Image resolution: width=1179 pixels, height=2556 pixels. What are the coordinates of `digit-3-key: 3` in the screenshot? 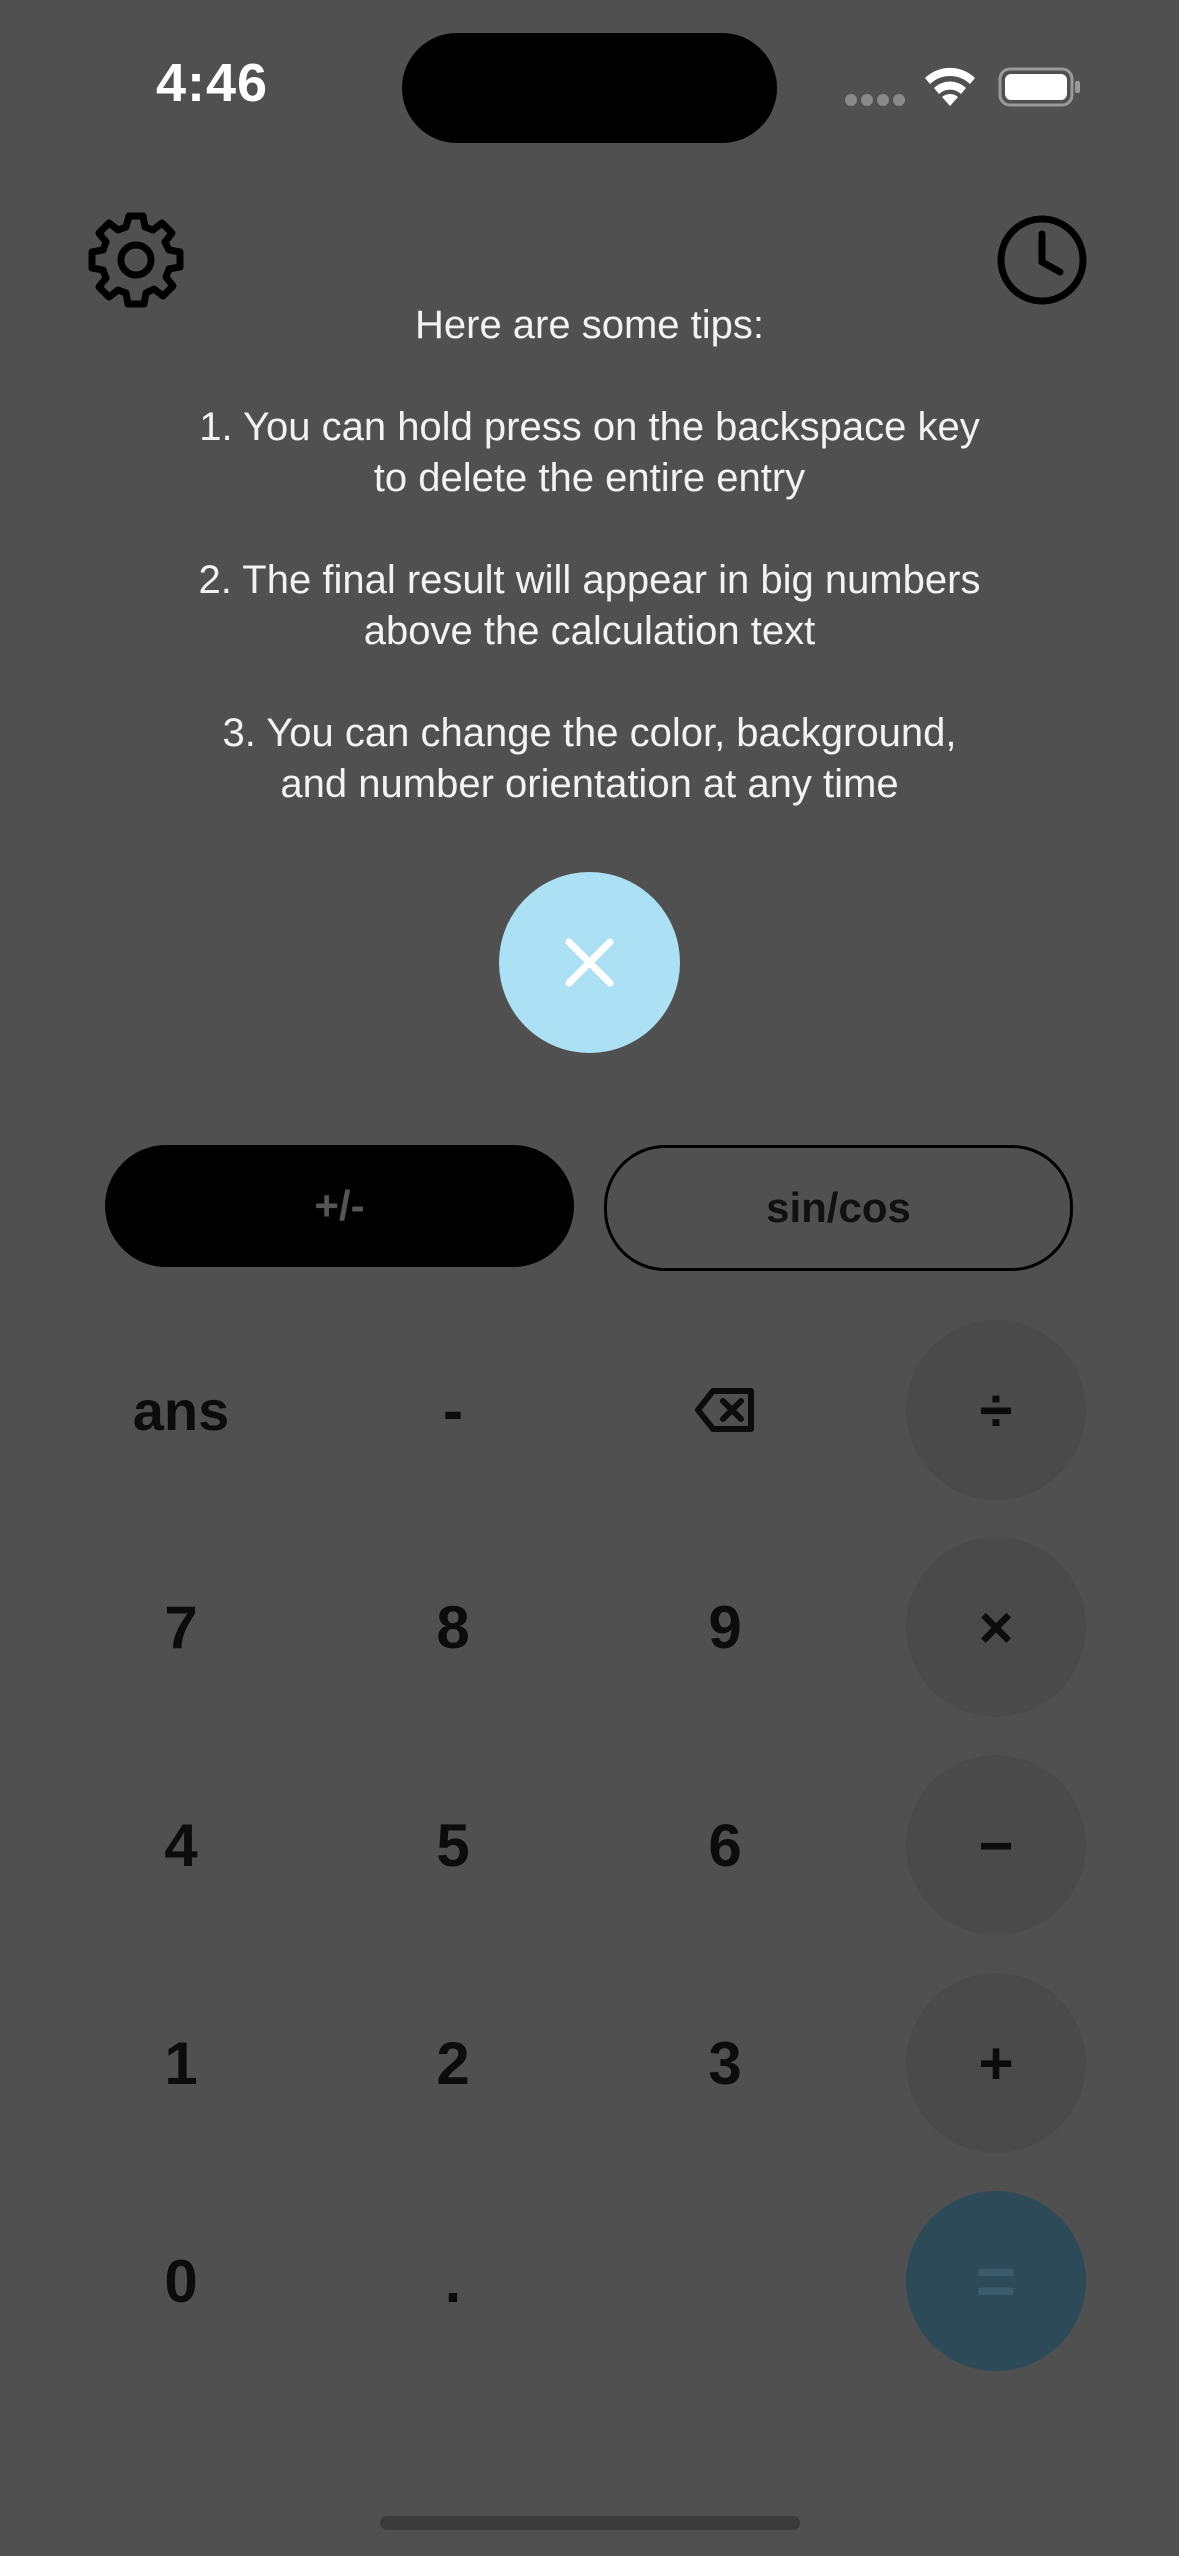 It's located at (725, 2063).